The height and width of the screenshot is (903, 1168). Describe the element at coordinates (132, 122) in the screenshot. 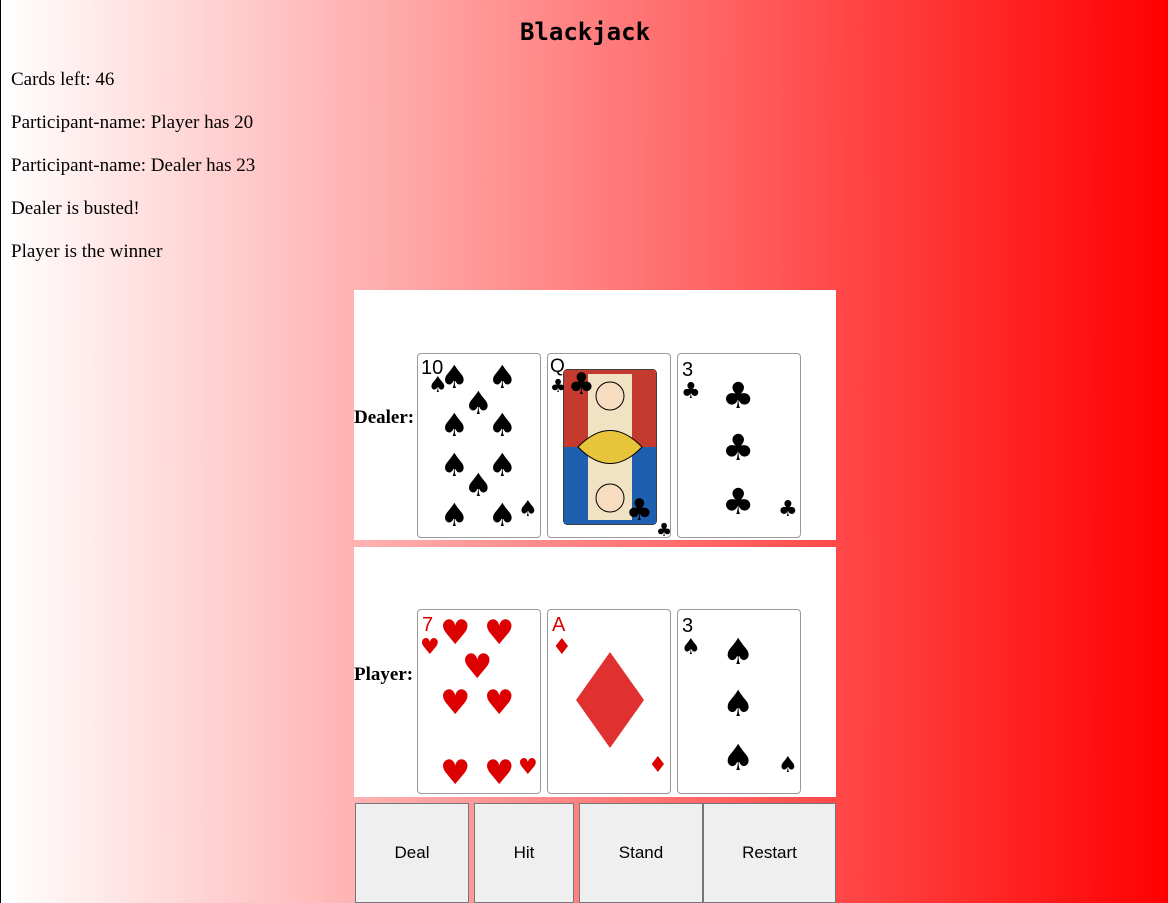

I see `player-score-text: Participant-name: Player has 20` at that location.